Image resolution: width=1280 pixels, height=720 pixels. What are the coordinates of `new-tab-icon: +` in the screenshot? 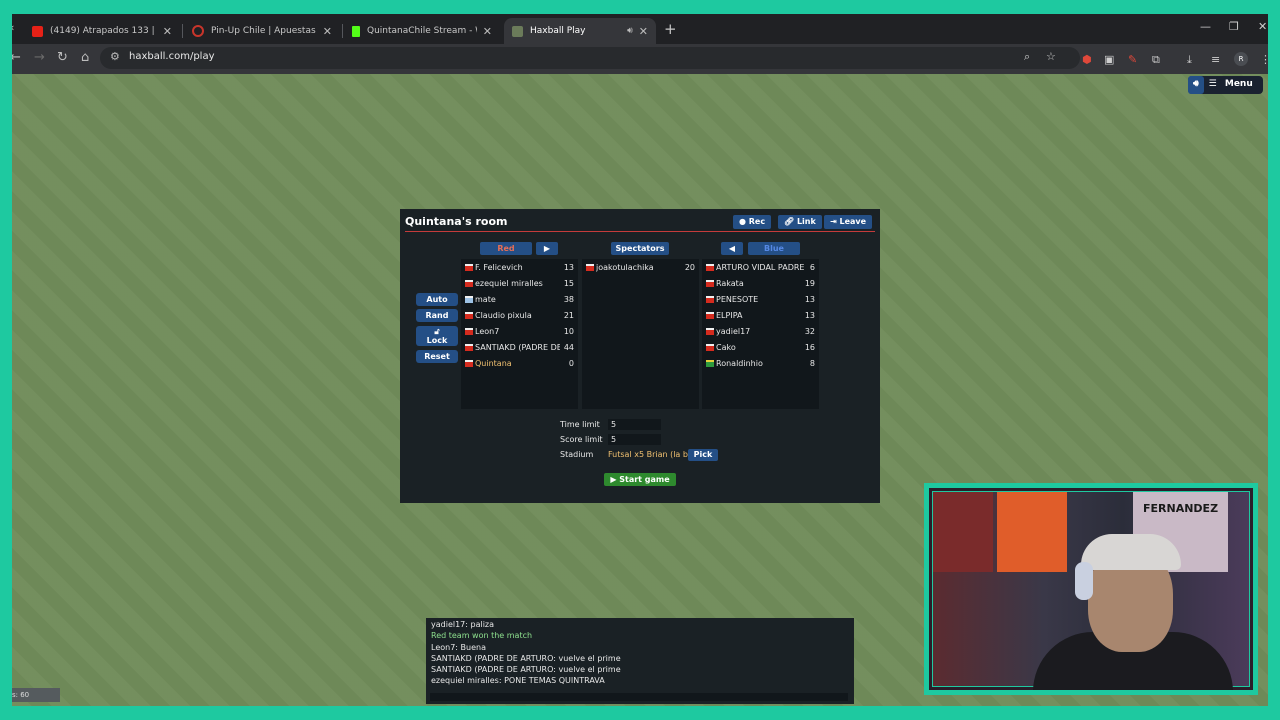 It's located at (670, 29).